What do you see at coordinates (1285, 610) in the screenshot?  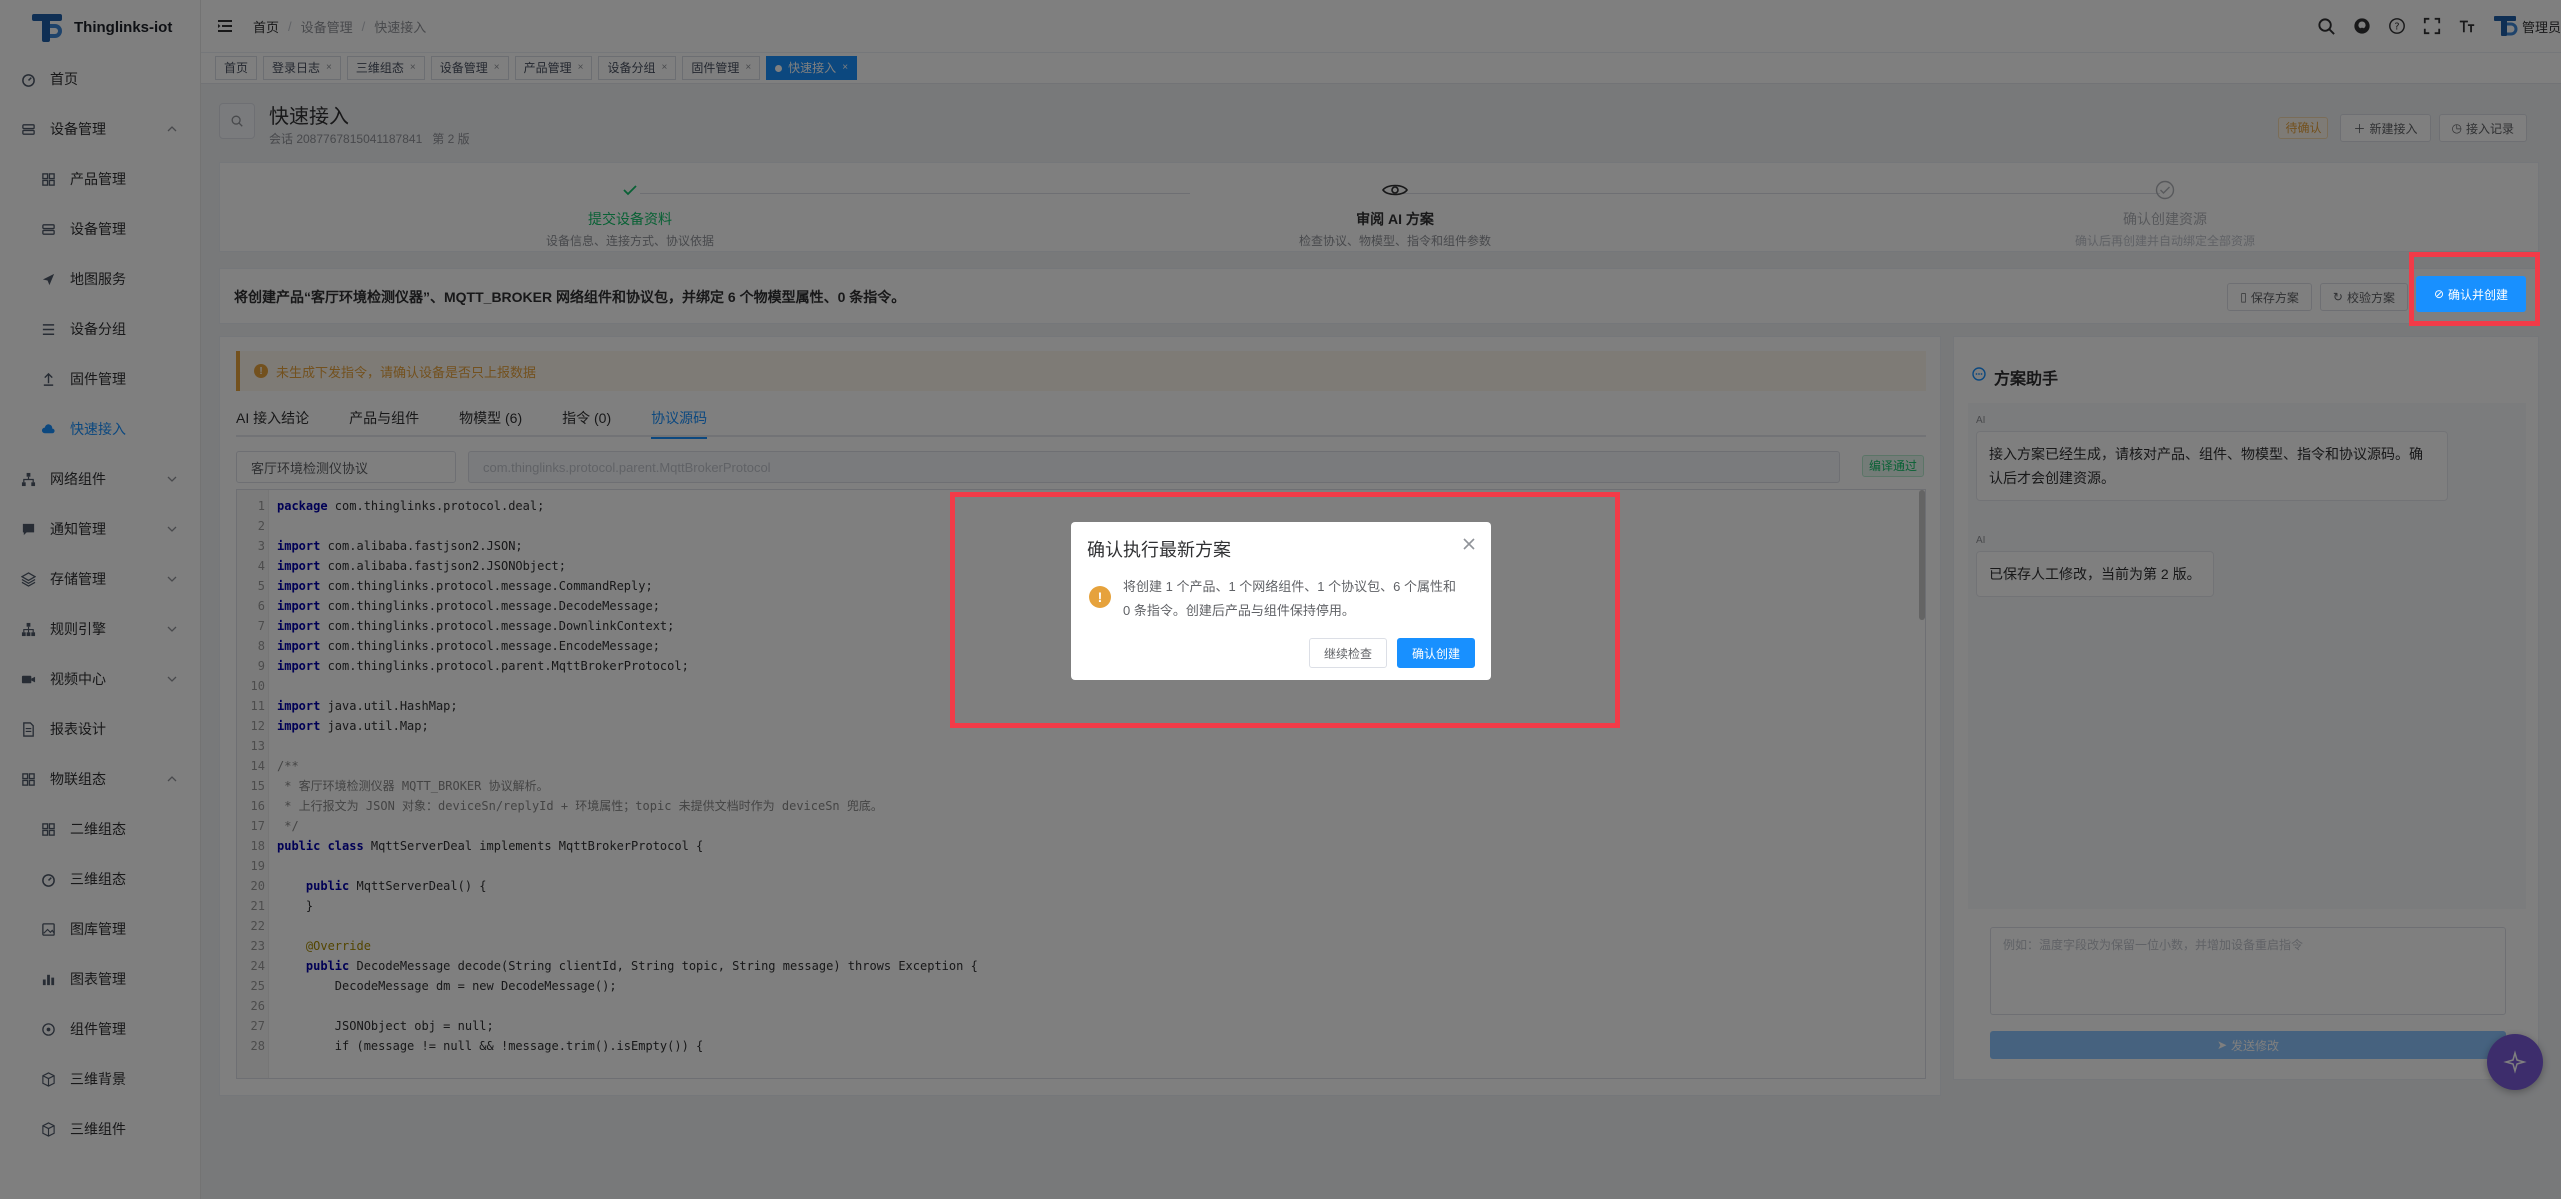 I see `highlight-box-dialog` at bounding box center [1285, 610].